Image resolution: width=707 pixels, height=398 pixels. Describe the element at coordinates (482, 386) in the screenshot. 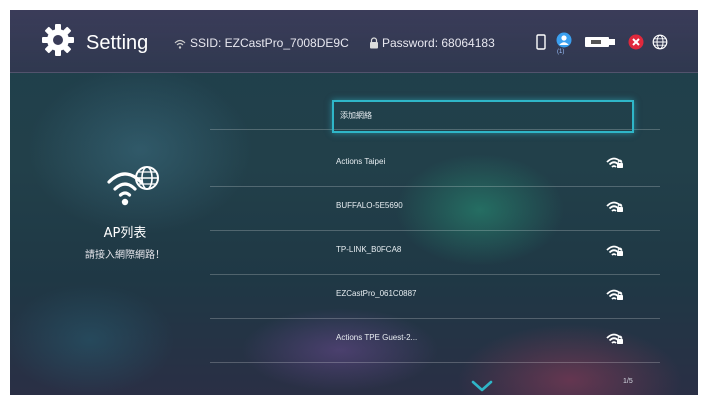

I see `chevron-down-icon` at that location.